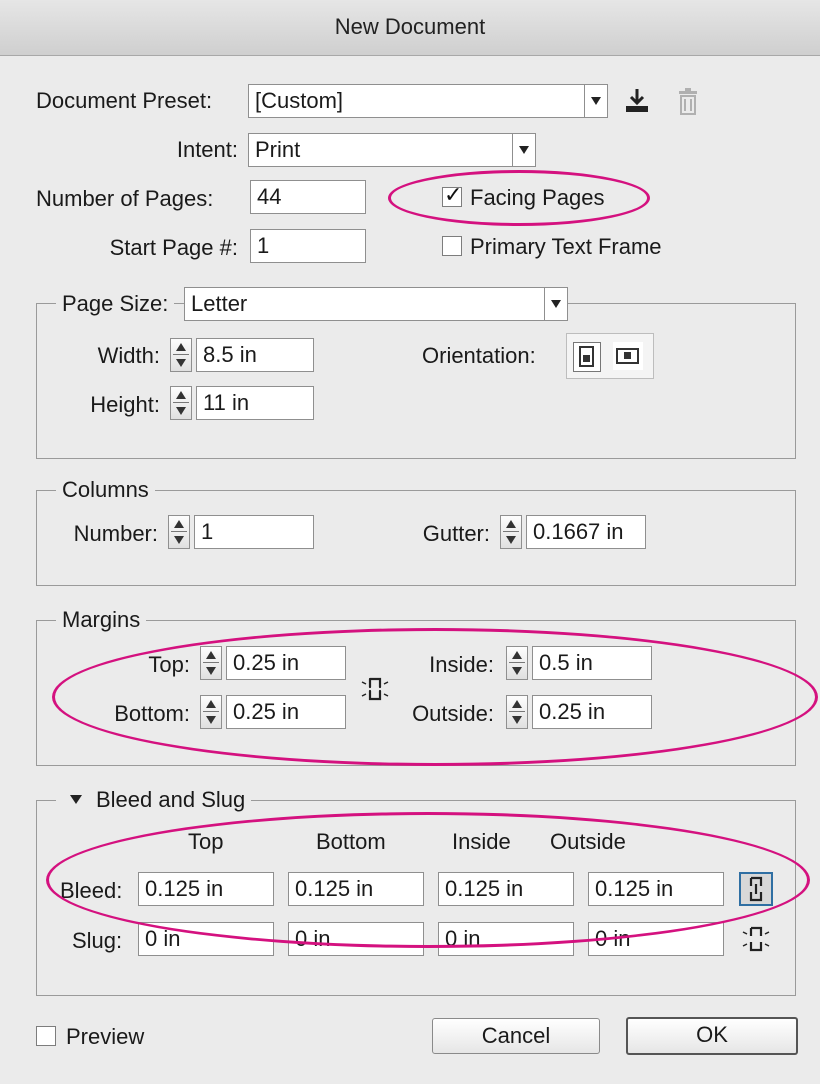 Image resolution: width=820 pixels, height=1084 pixels. What do you see at coordinates (97, 940) in the screenshot?
I see `slug-label: Slug:` at bounding box center [97, 940].